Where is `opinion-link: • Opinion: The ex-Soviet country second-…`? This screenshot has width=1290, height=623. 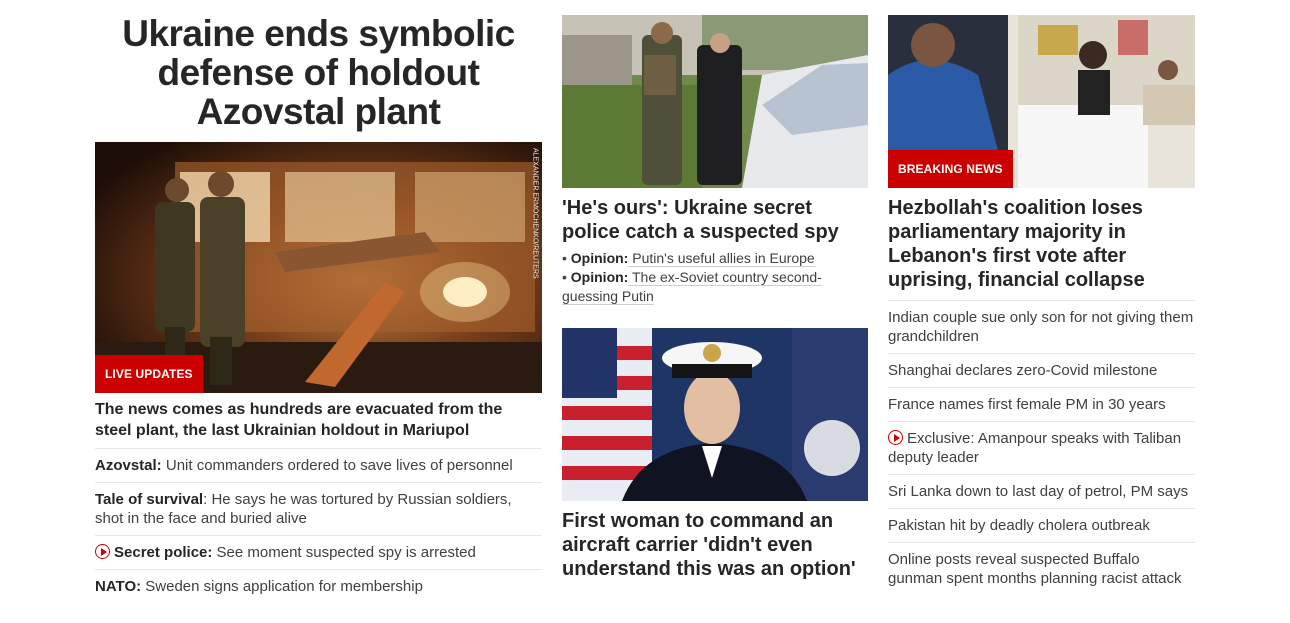 opinion-link: • Opinion: The ex-Soviet country second-… is located at coordinates (715, 287).